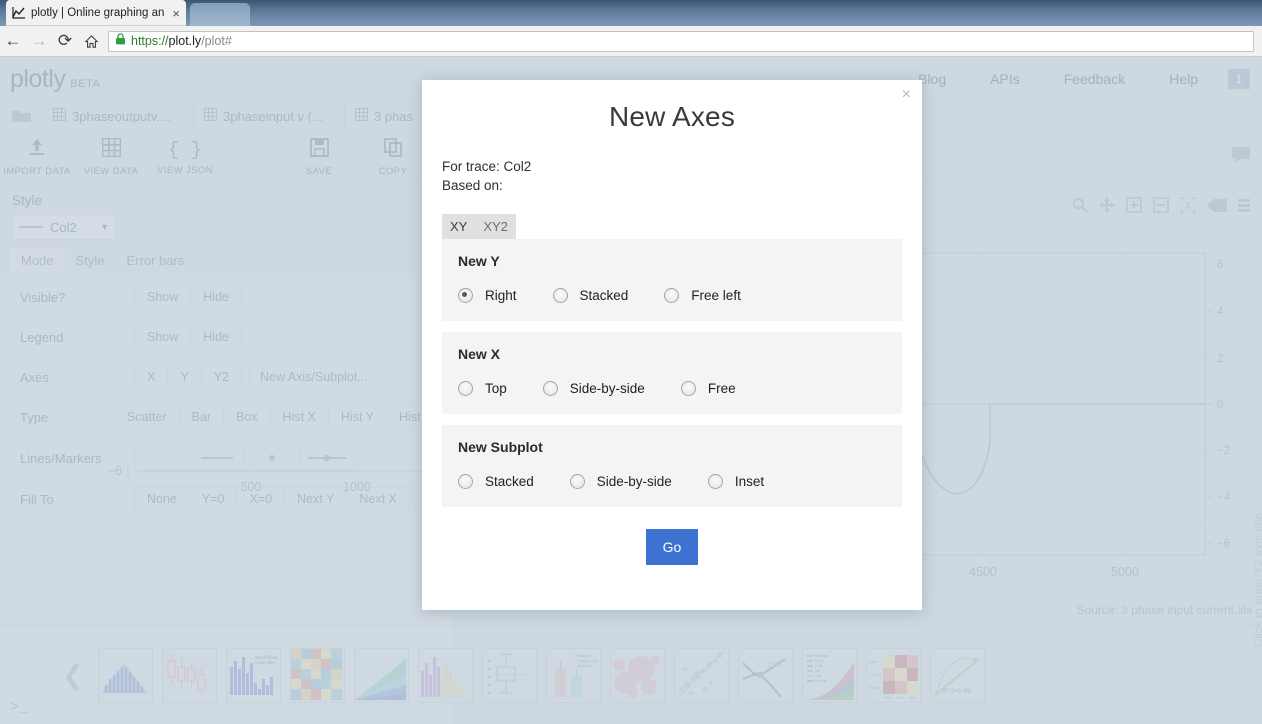 This screenshot has width=1262, height=724. What do you see at coordinates (111, 157) in the screenshot?
I see `view-data-button: VIEW DATA` at bounding box center [111, 157].